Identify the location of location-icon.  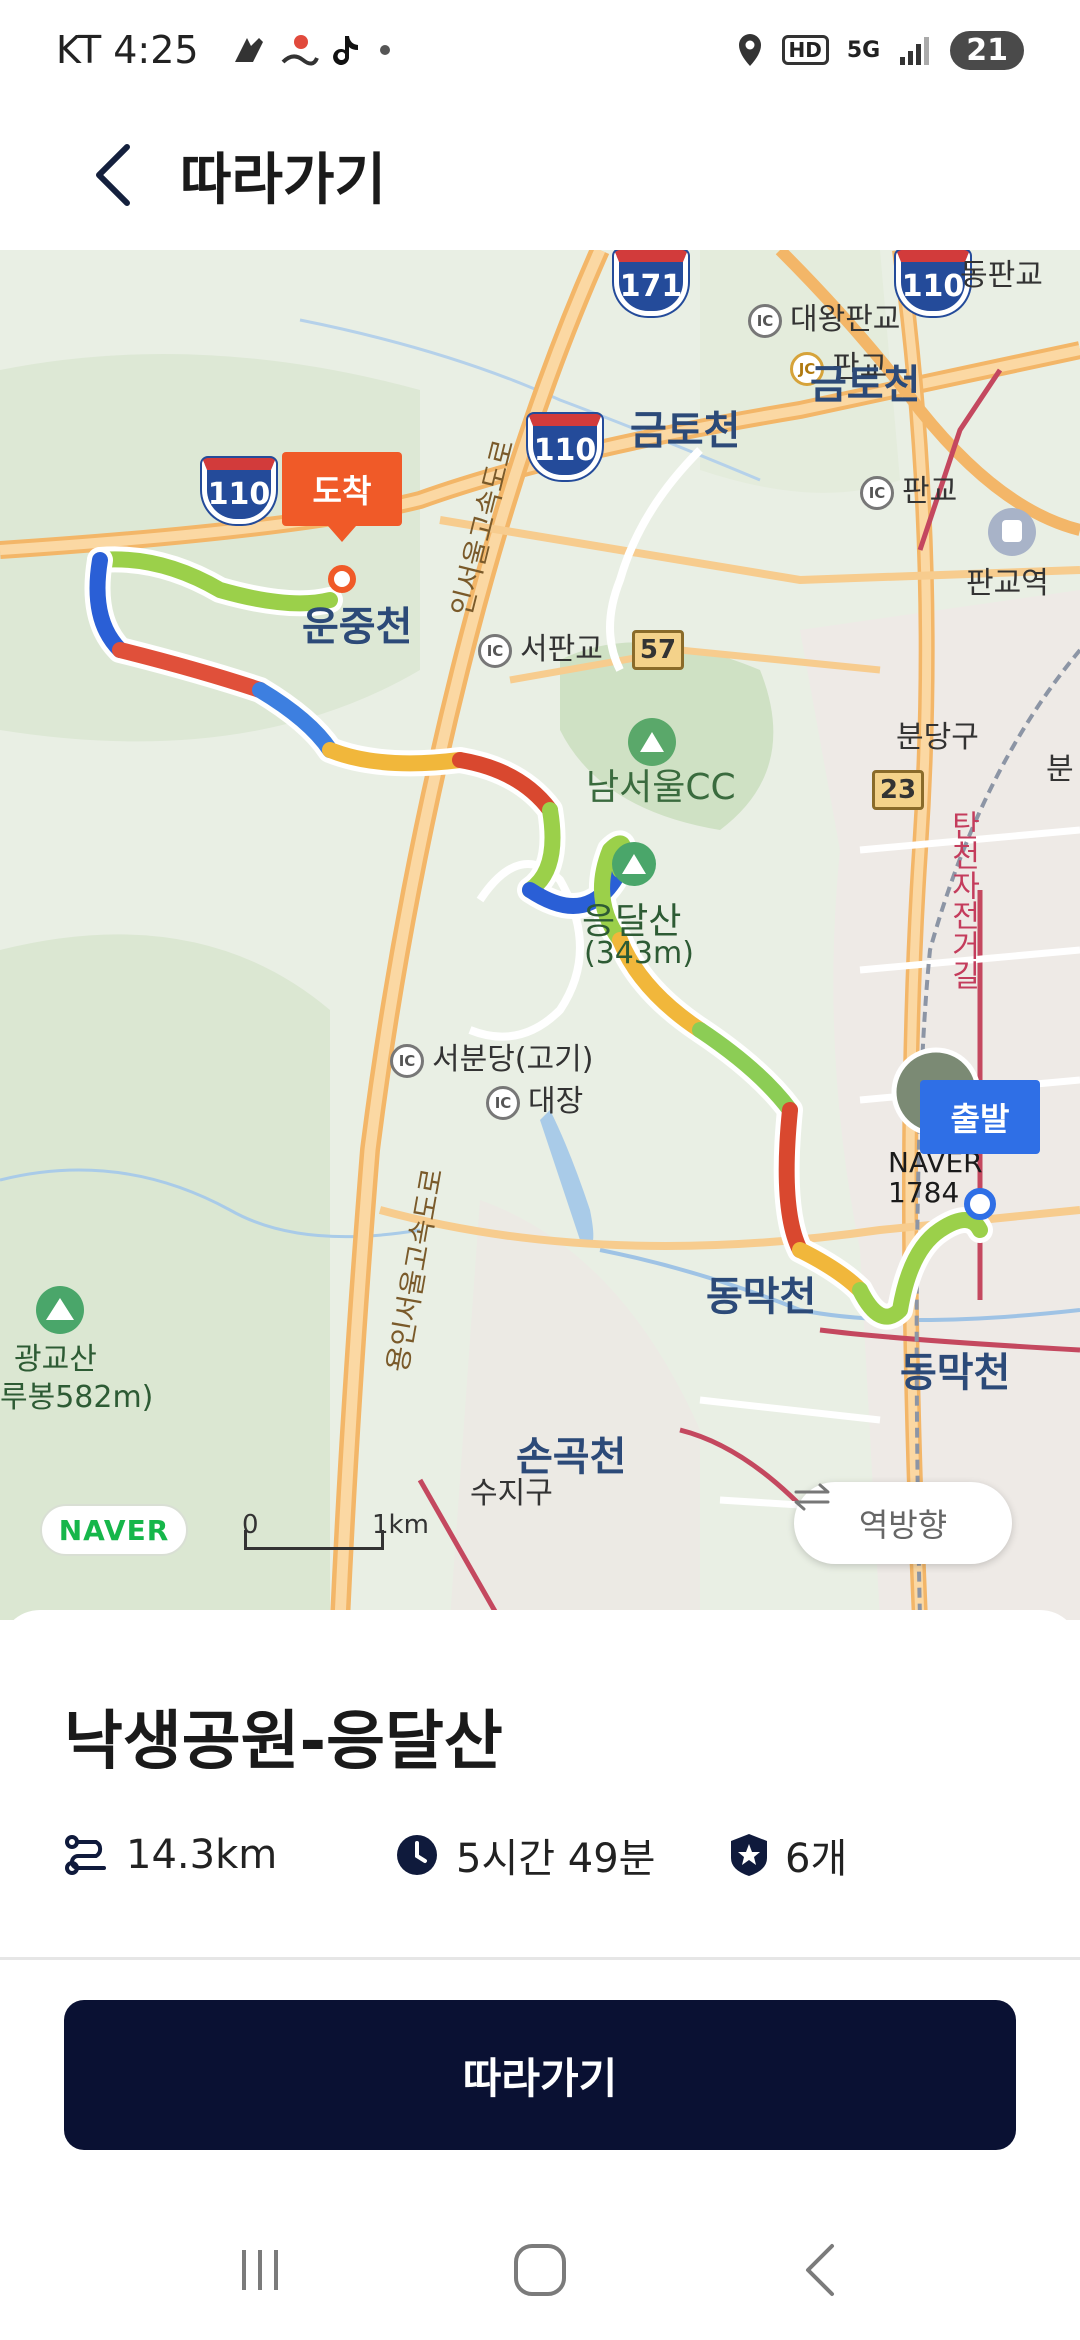
(749, 50).